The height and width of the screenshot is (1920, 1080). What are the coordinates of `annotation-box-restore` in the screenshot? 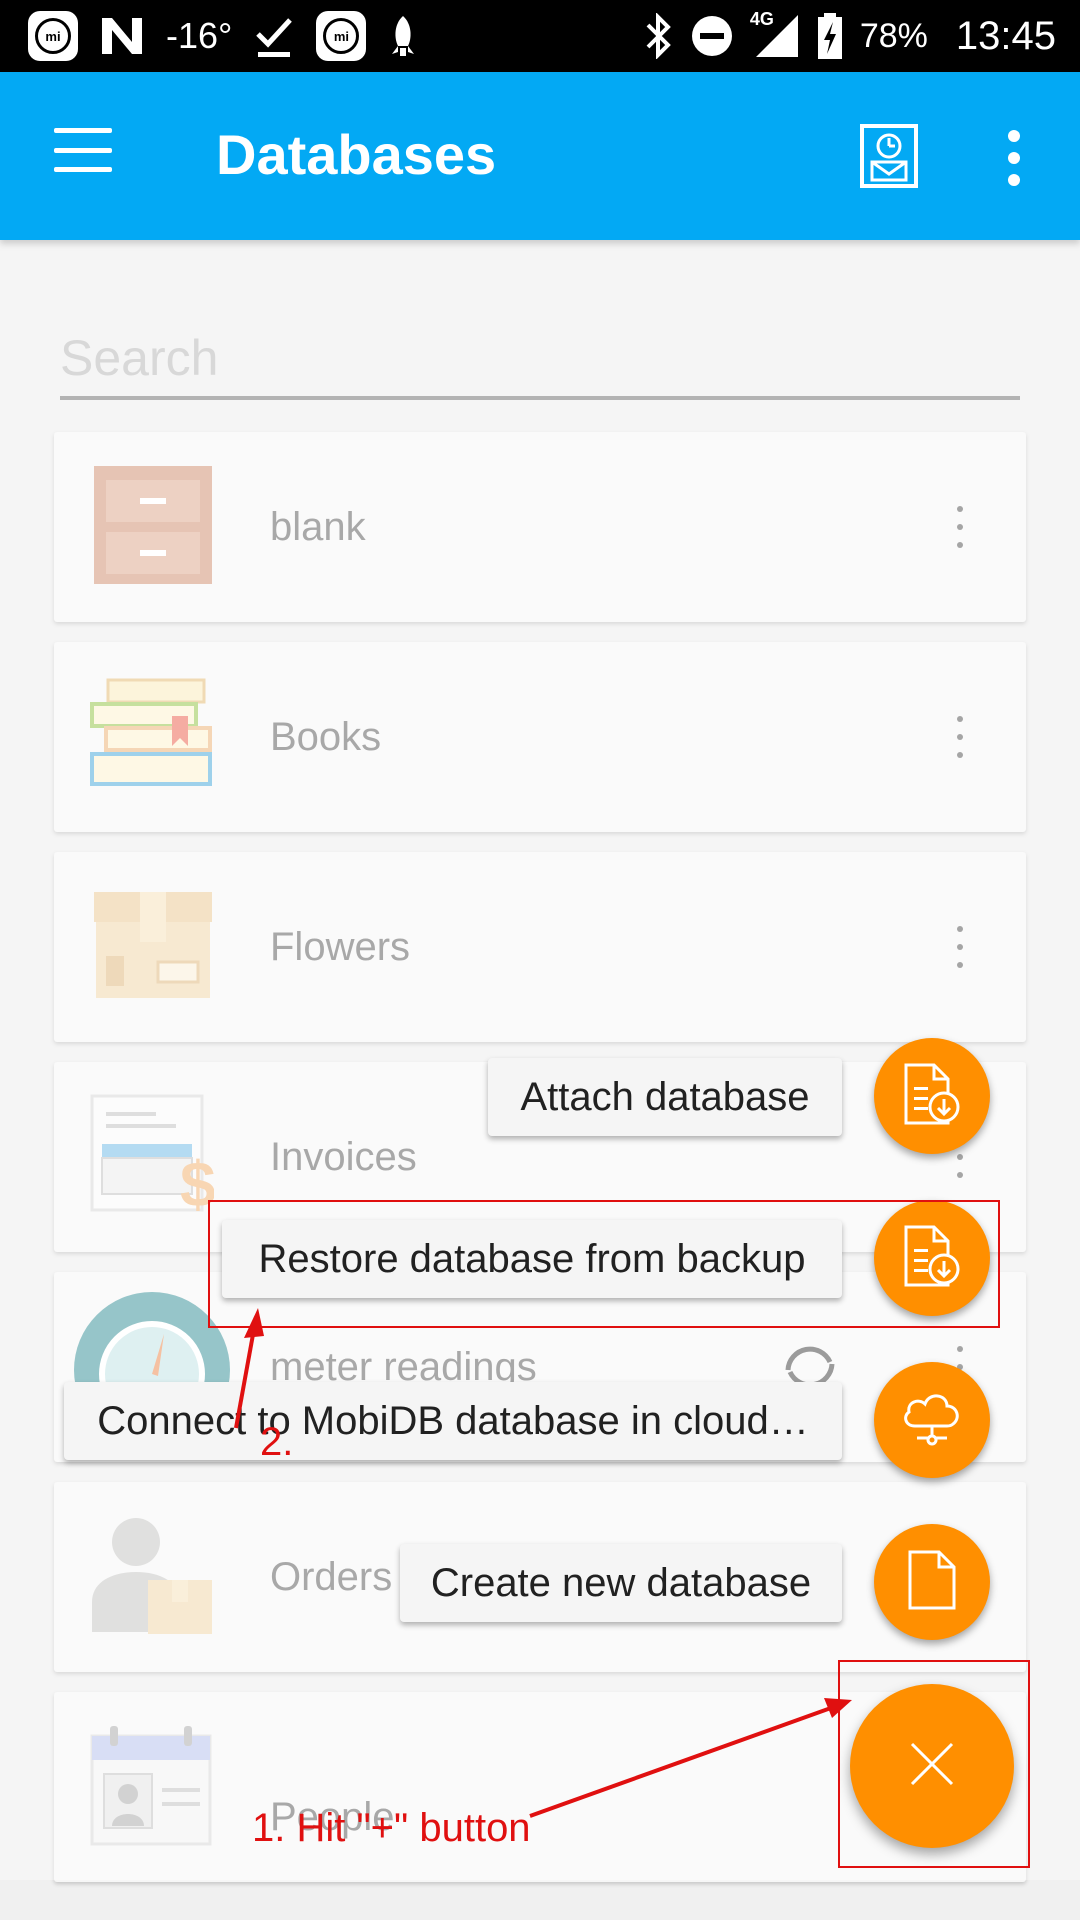 It's located at (604, 1264).